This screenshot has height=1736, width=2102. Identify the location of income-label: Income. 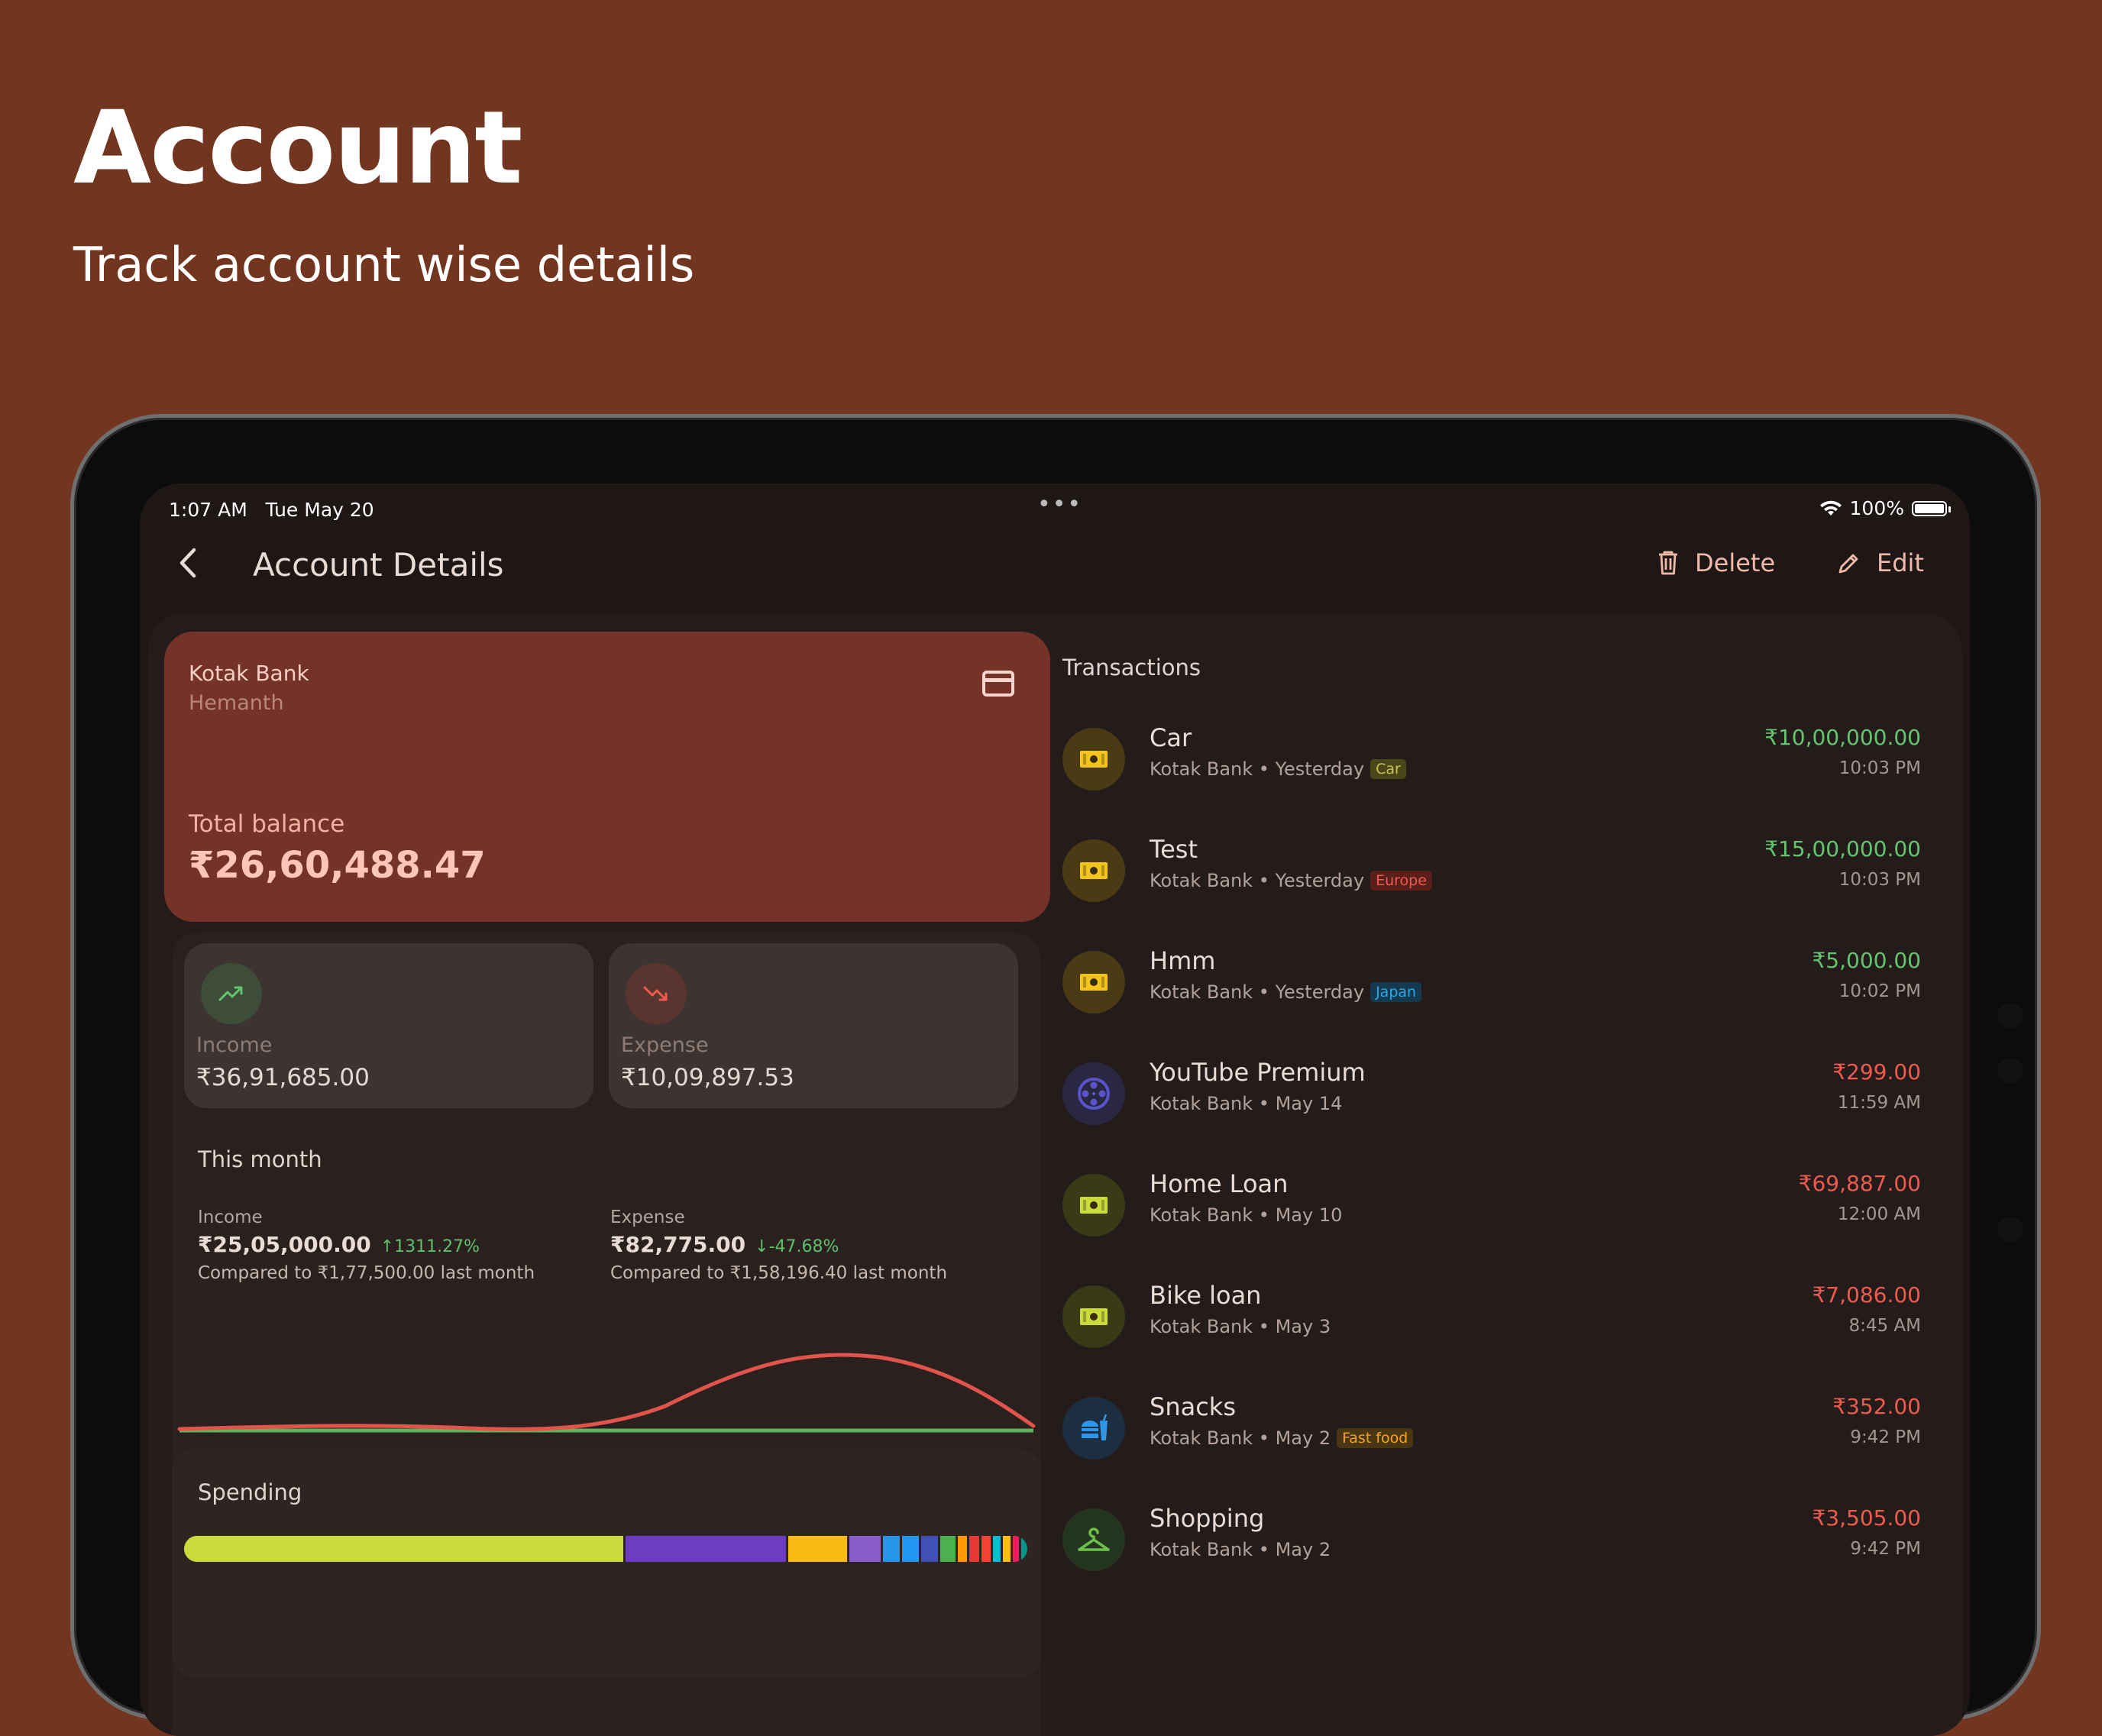
(234, 1045).